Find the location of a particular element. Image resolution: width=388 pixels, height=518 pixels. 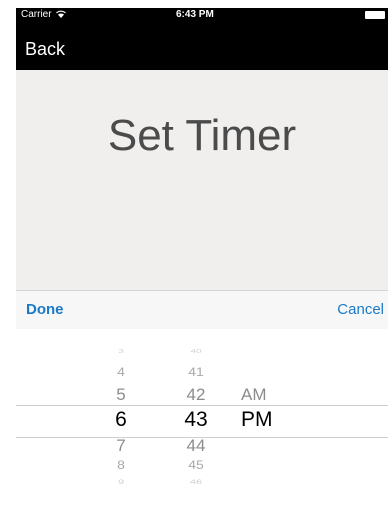

minute-option: 45 is located at coordinates (196, 465).